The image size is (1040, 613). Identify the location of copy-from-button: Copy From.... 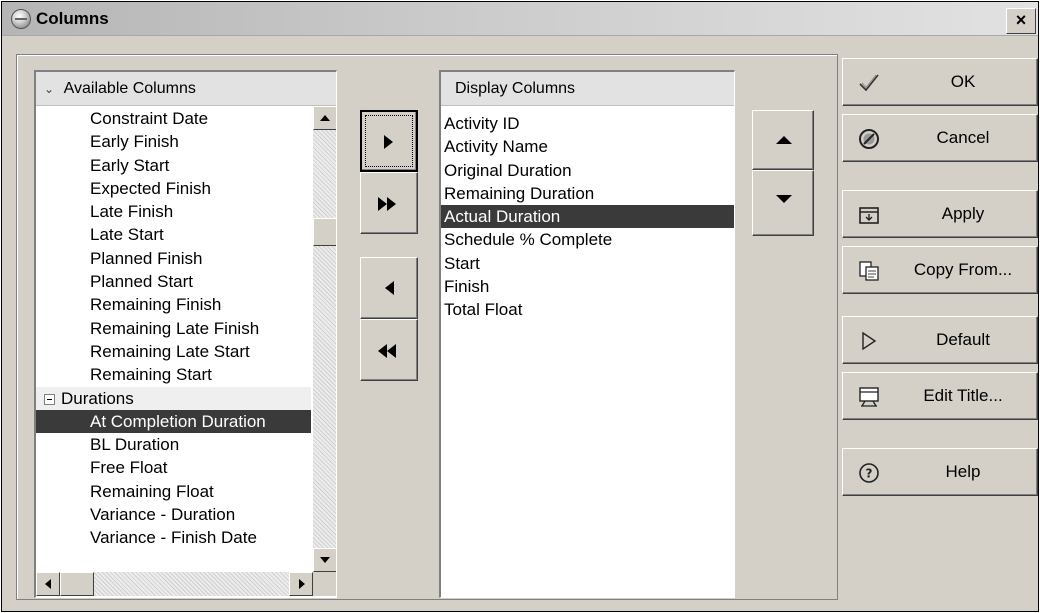
(940, 270).